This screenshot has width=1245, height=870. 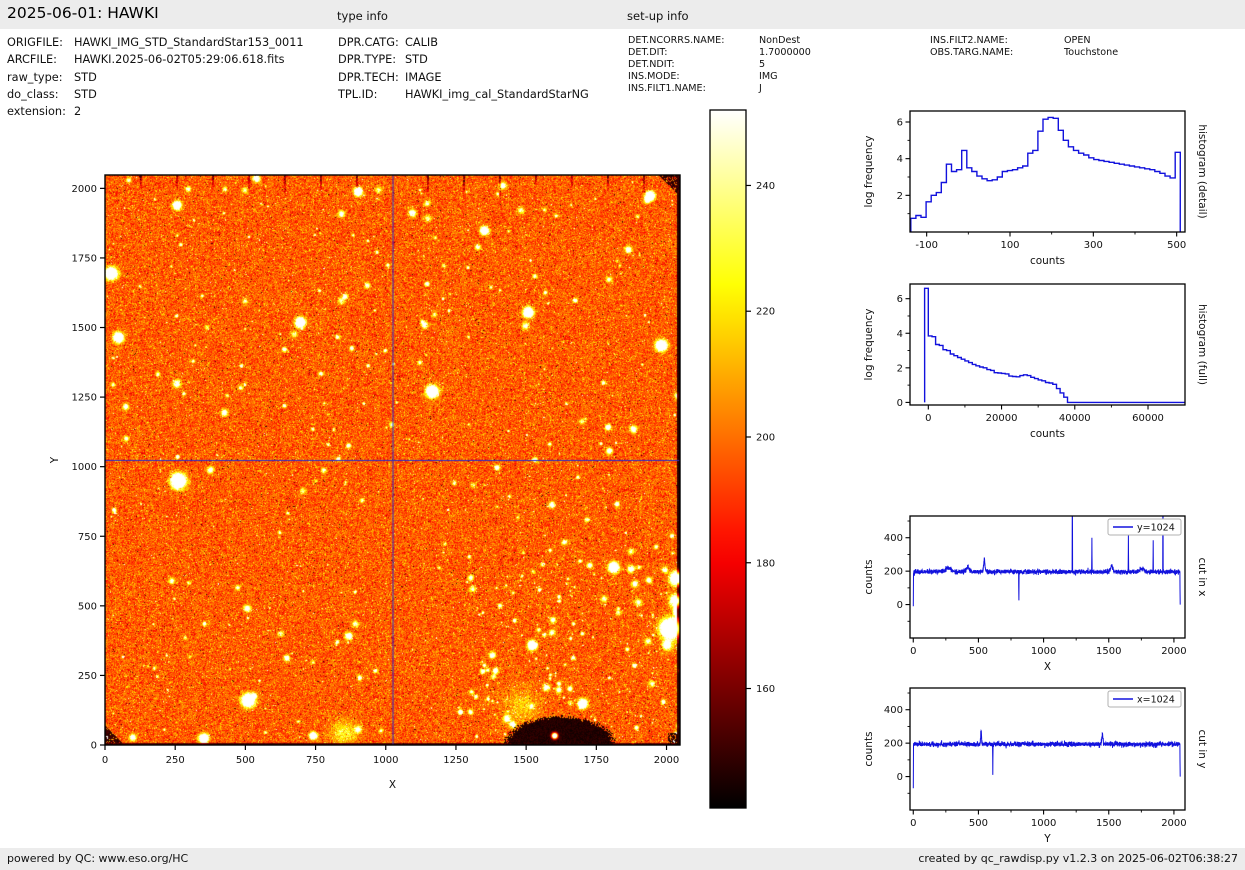 I want to click on chart-line-hist_full, so click(x=1054, y=345).